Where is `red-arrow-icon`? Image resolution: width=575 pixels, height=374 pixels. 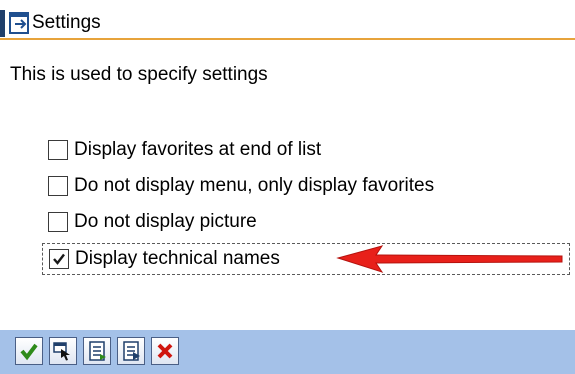 red-arrow-icon is located at coordinates (449, 259).